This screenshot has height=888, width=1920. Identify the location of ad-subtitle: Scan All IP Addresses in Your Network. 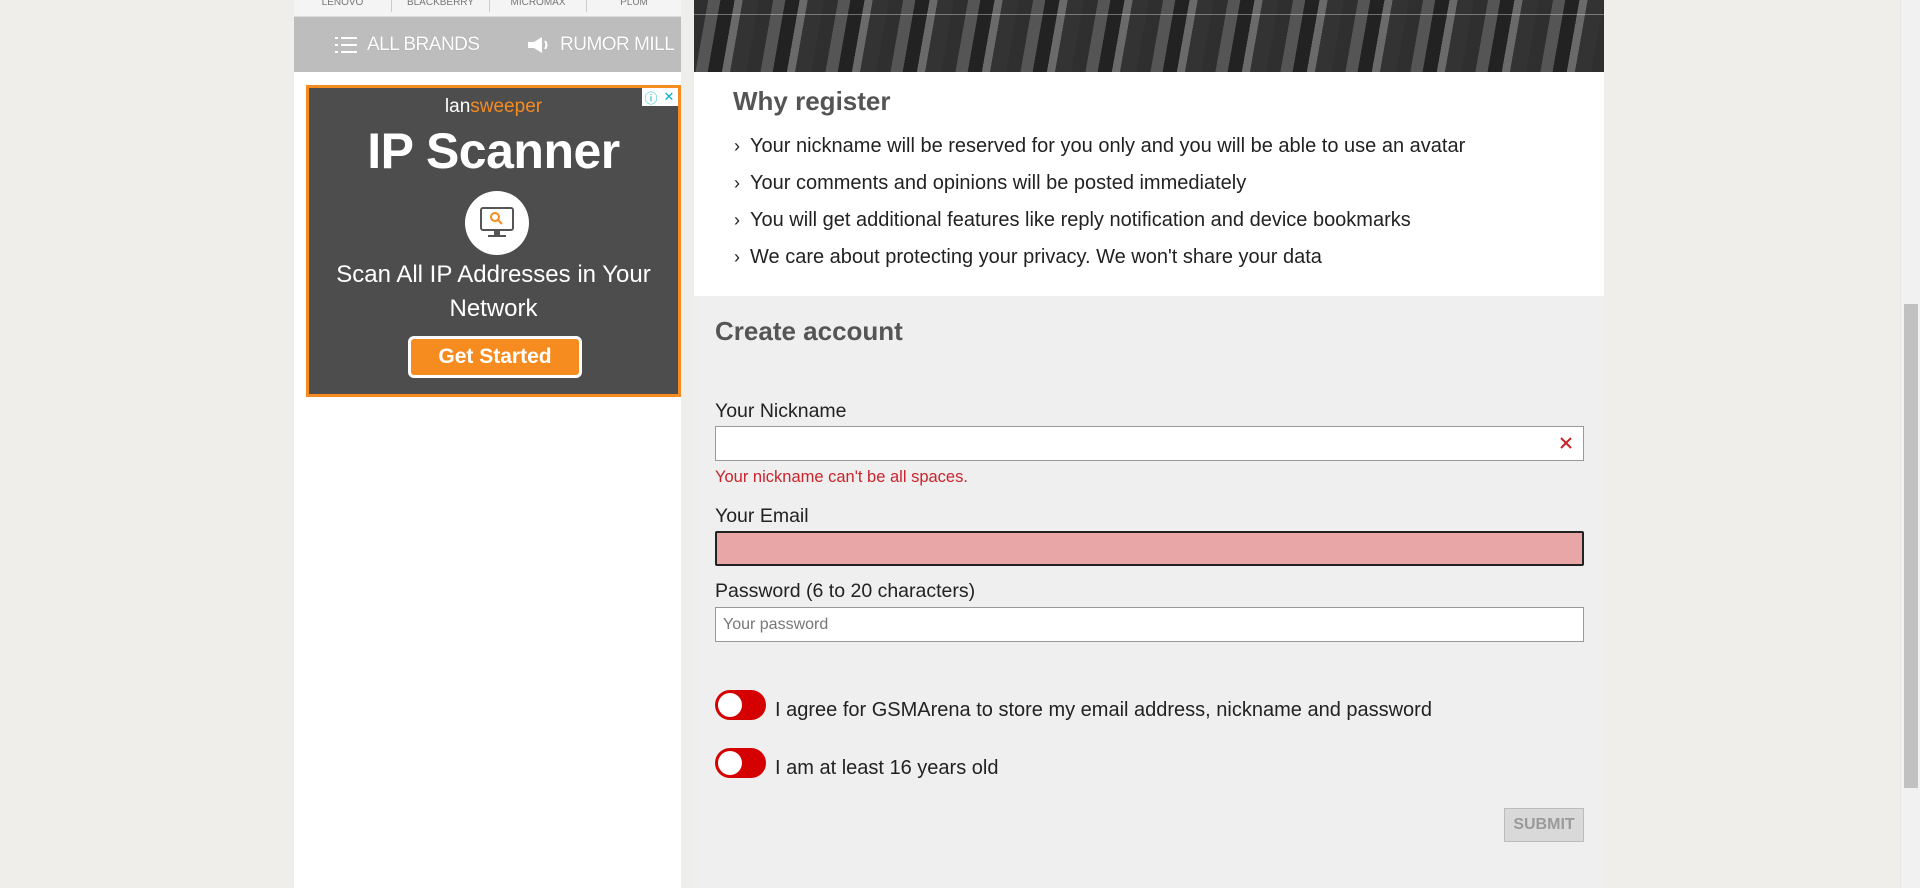
(493, 291).